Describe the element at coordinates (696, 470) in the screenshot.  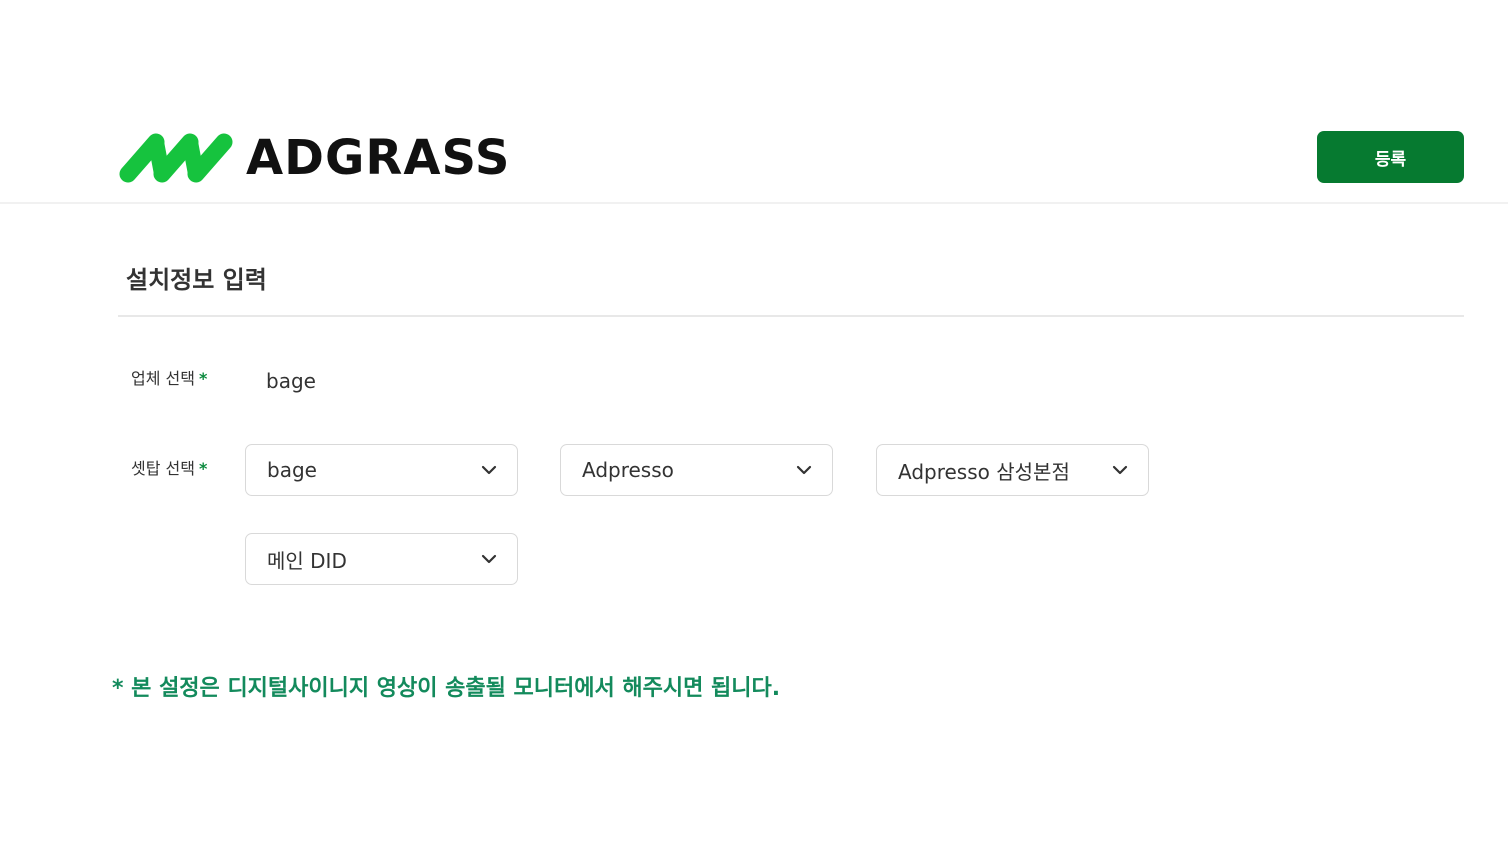
I see `settop-brand-select: Adpresso` at that location.